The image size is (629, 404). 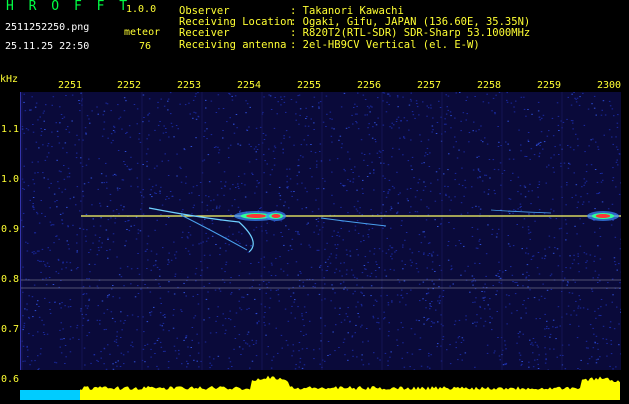 What do you see at coordinates (10, 379) in the screenshot?
I see `y-tick-label: 0.6` at bounding box center [10, 379].